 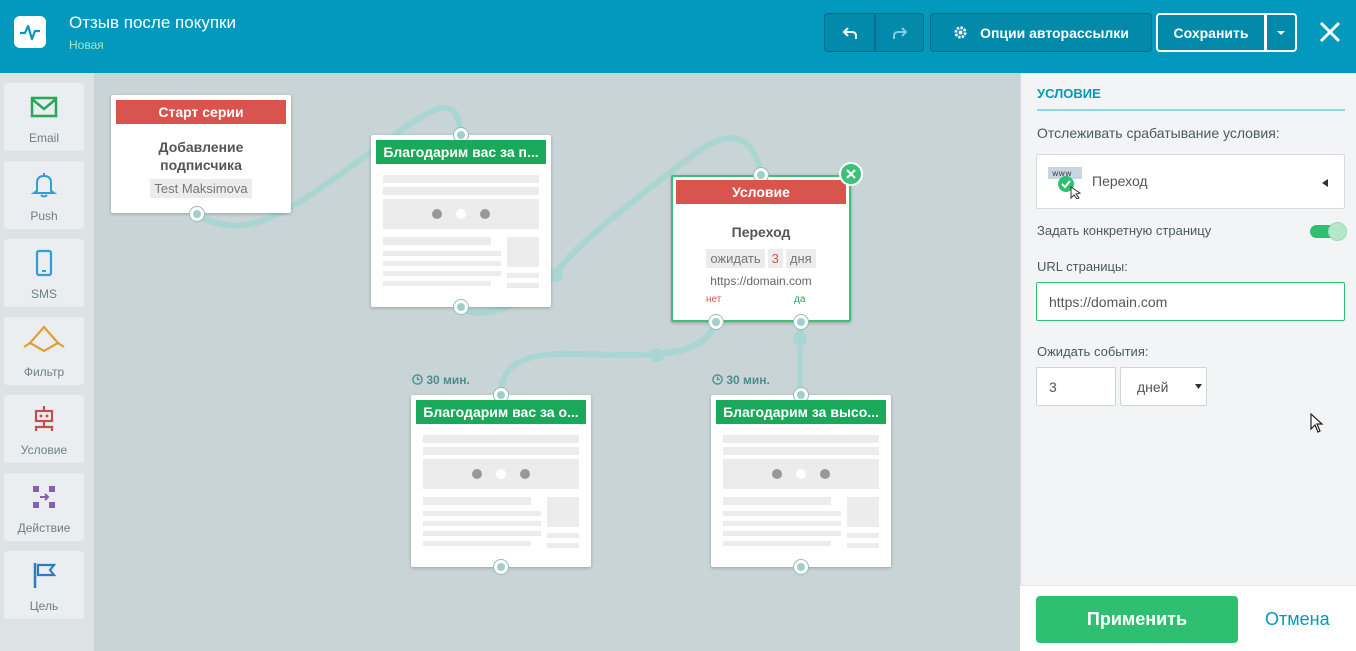 What do you see at coordinates (1120, 181) in the screenshot?
I see `track-type-value: Переход` at bounding box center [1120, 181].